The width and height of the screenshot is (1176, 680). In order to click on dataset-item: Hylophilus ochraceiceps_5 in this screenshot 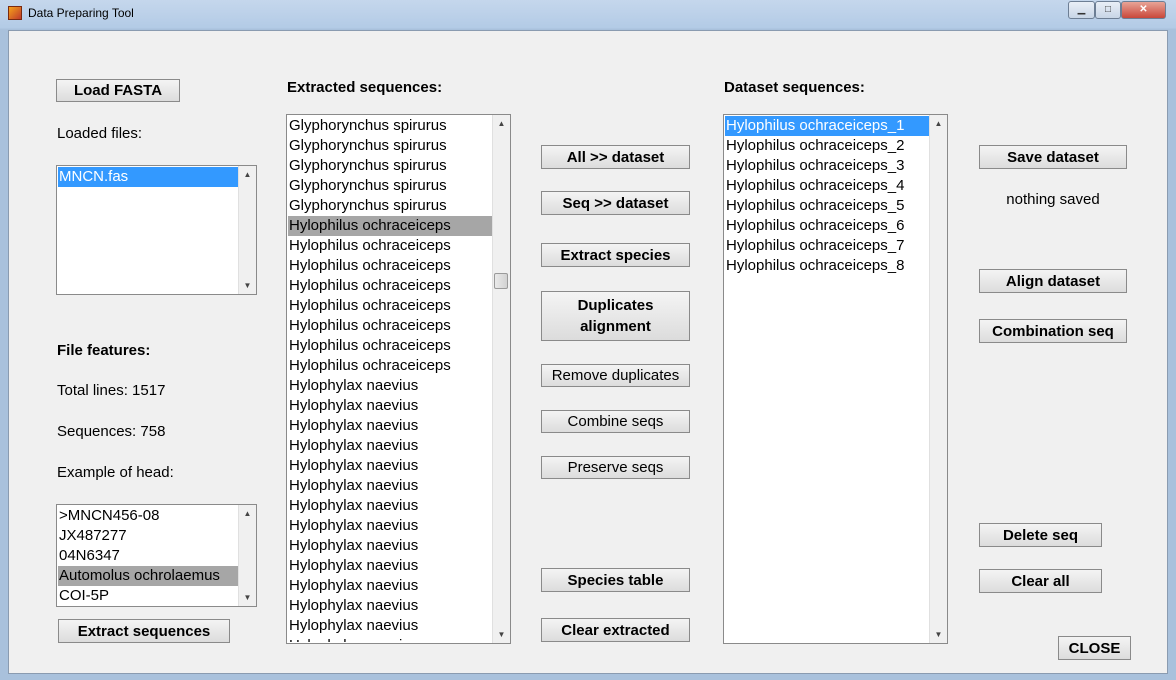, I will do `click(827, 206)`.